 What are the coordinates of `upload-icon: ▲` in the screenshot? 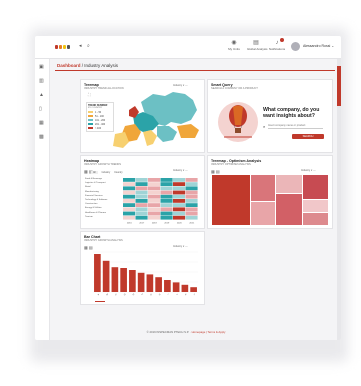 It's located at (41, 95).